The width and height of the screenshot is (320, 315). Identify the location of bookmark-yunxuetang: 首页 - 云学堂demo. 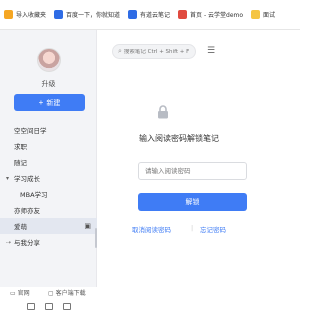
(210, 14).